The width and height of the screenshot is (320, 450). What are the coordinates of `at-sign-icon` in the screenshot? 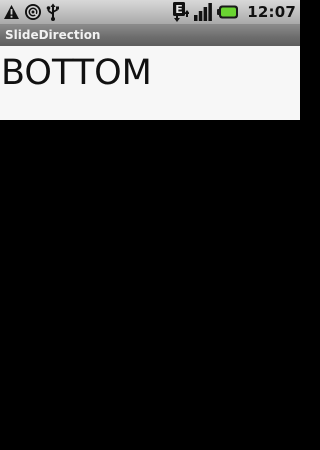 It's located at (33, 12).